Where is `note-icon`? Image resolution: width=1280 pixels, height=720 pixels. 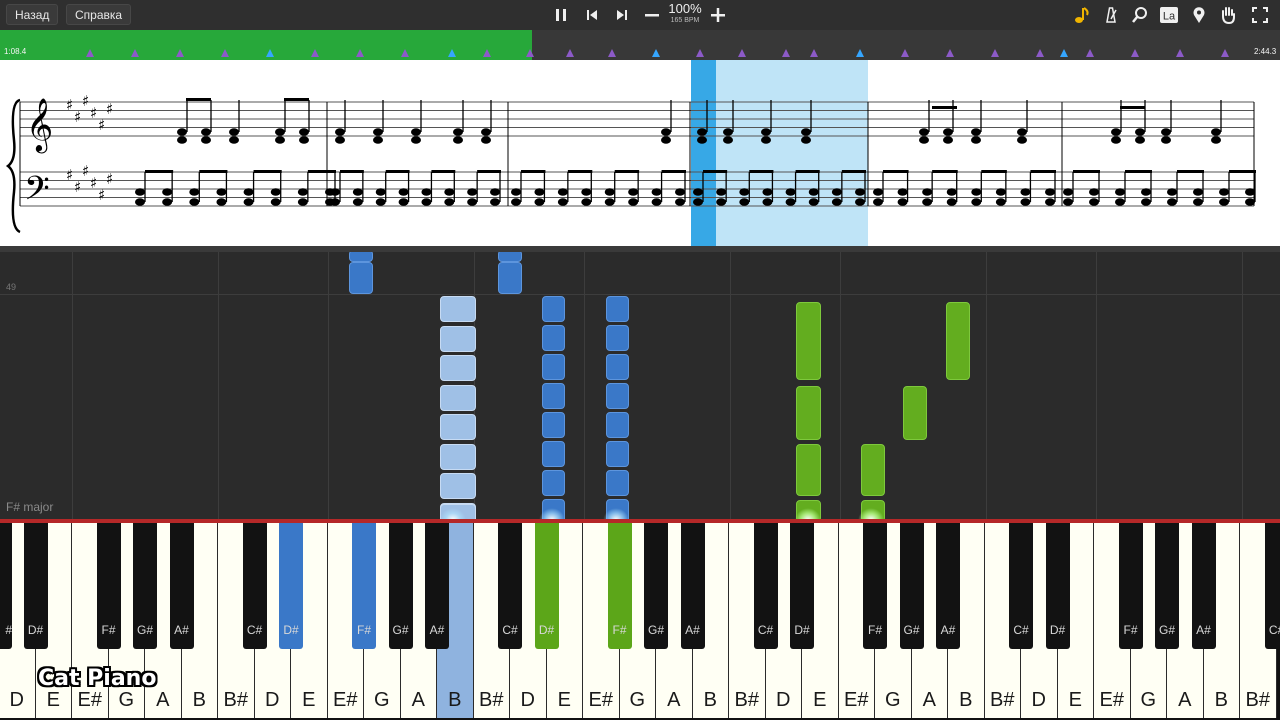 note-icon is located at coordinates (1082, 15).